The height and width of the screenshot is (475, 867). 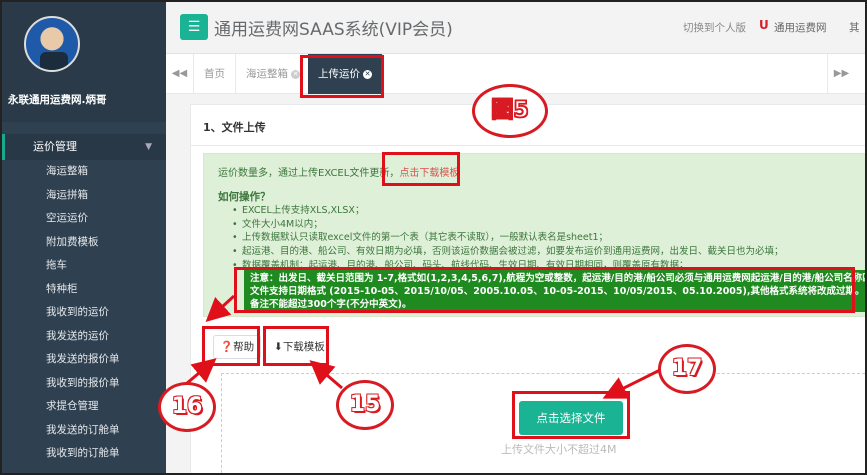 What do you see at coordinates (528, 145) in the screenshot?
I see `divider` at bounding box center [528, 145].